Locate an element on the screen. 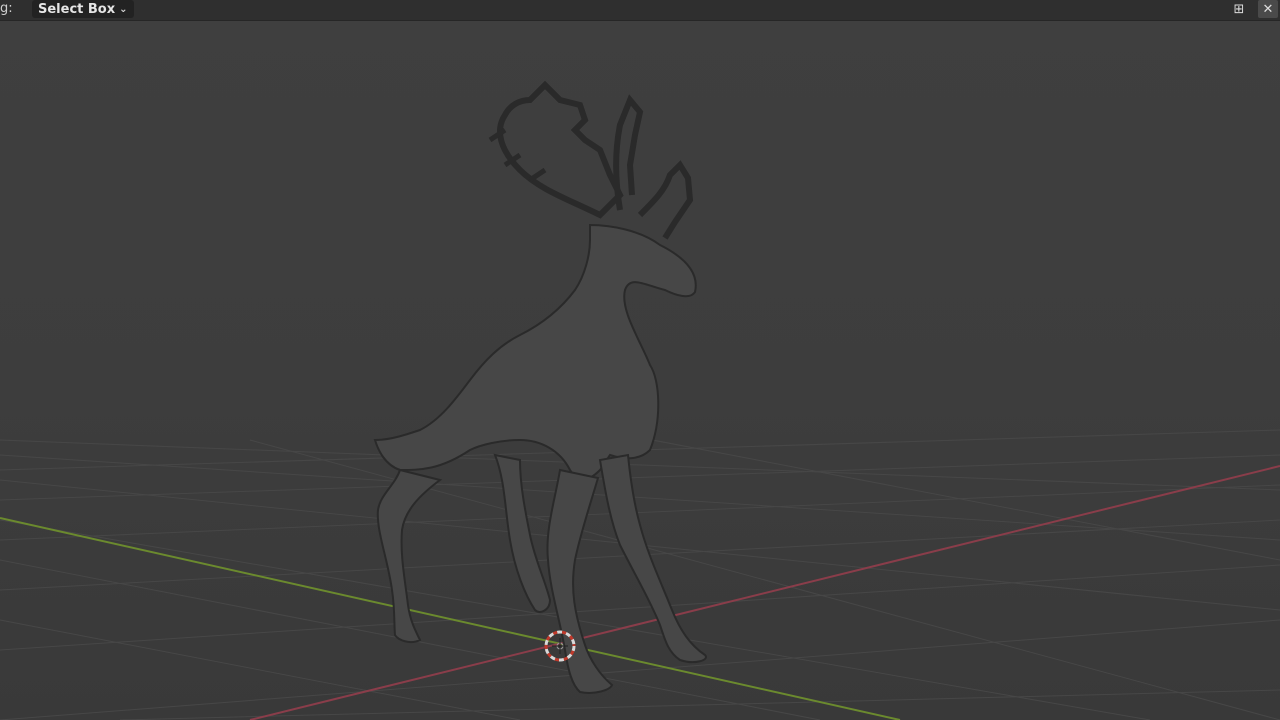 This screenshot has height=720, width=1280. transform-pivot-icon: ⊞ is located at coordinates (1239, 9).